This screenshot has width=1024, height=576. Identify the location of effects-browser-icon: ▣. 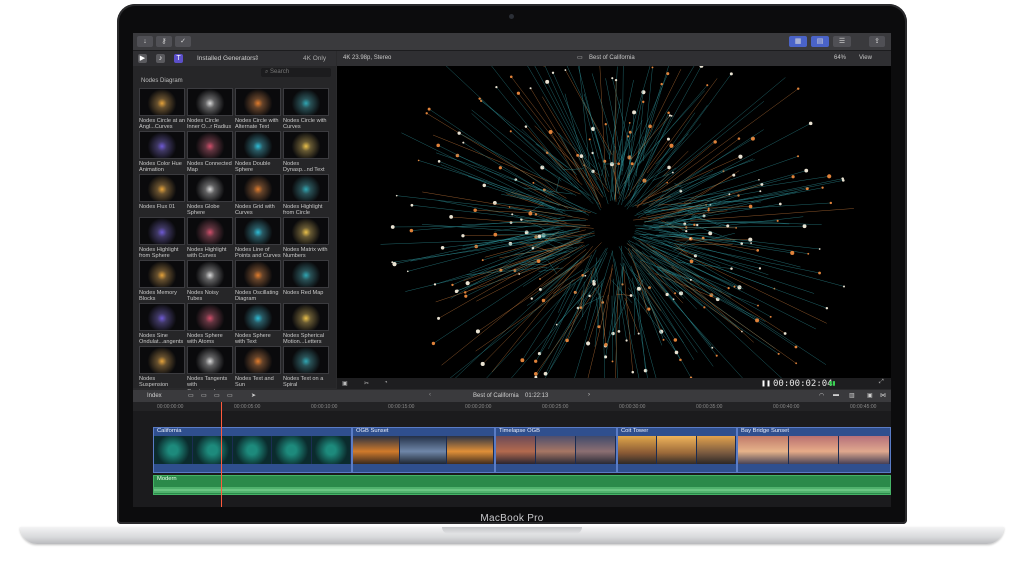
(870, 395).